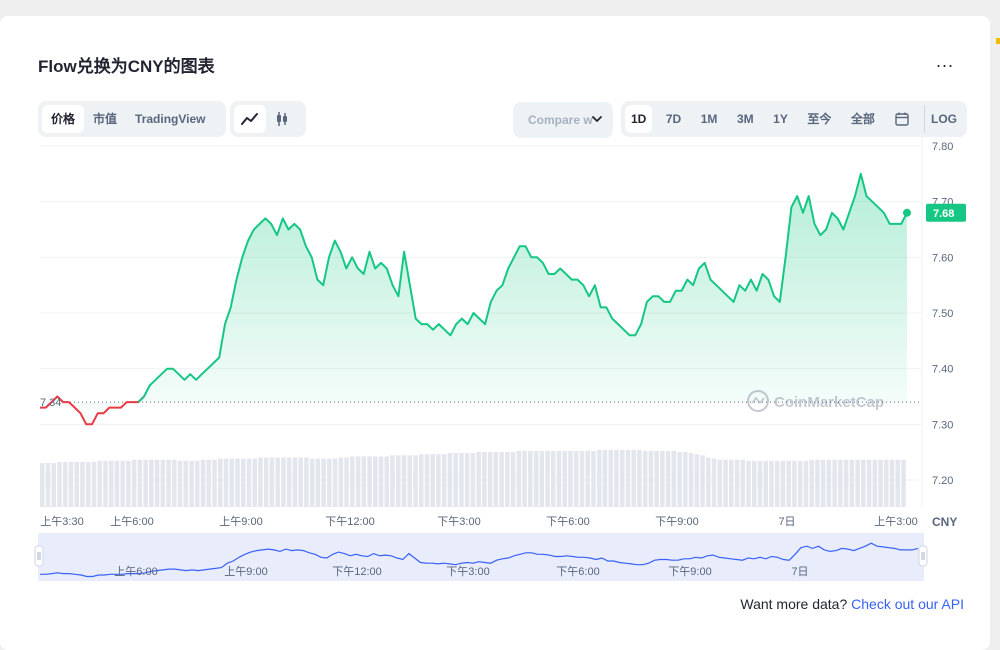  I want to click on y-tick-label: 7.50, so click(942, 314).